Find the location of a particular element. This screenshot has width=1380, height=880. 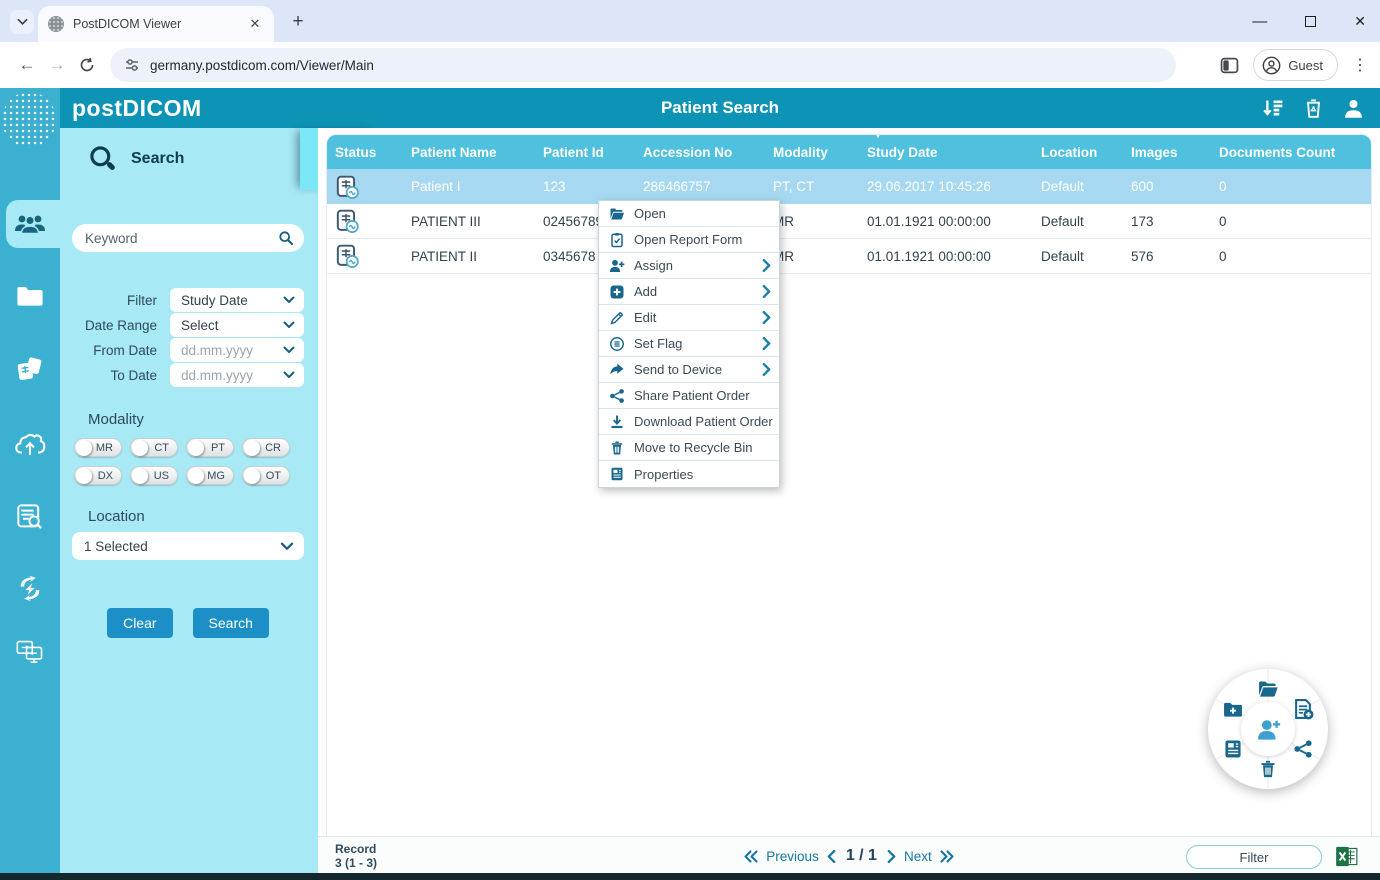

download-icon is located at coordinates (617, 421).